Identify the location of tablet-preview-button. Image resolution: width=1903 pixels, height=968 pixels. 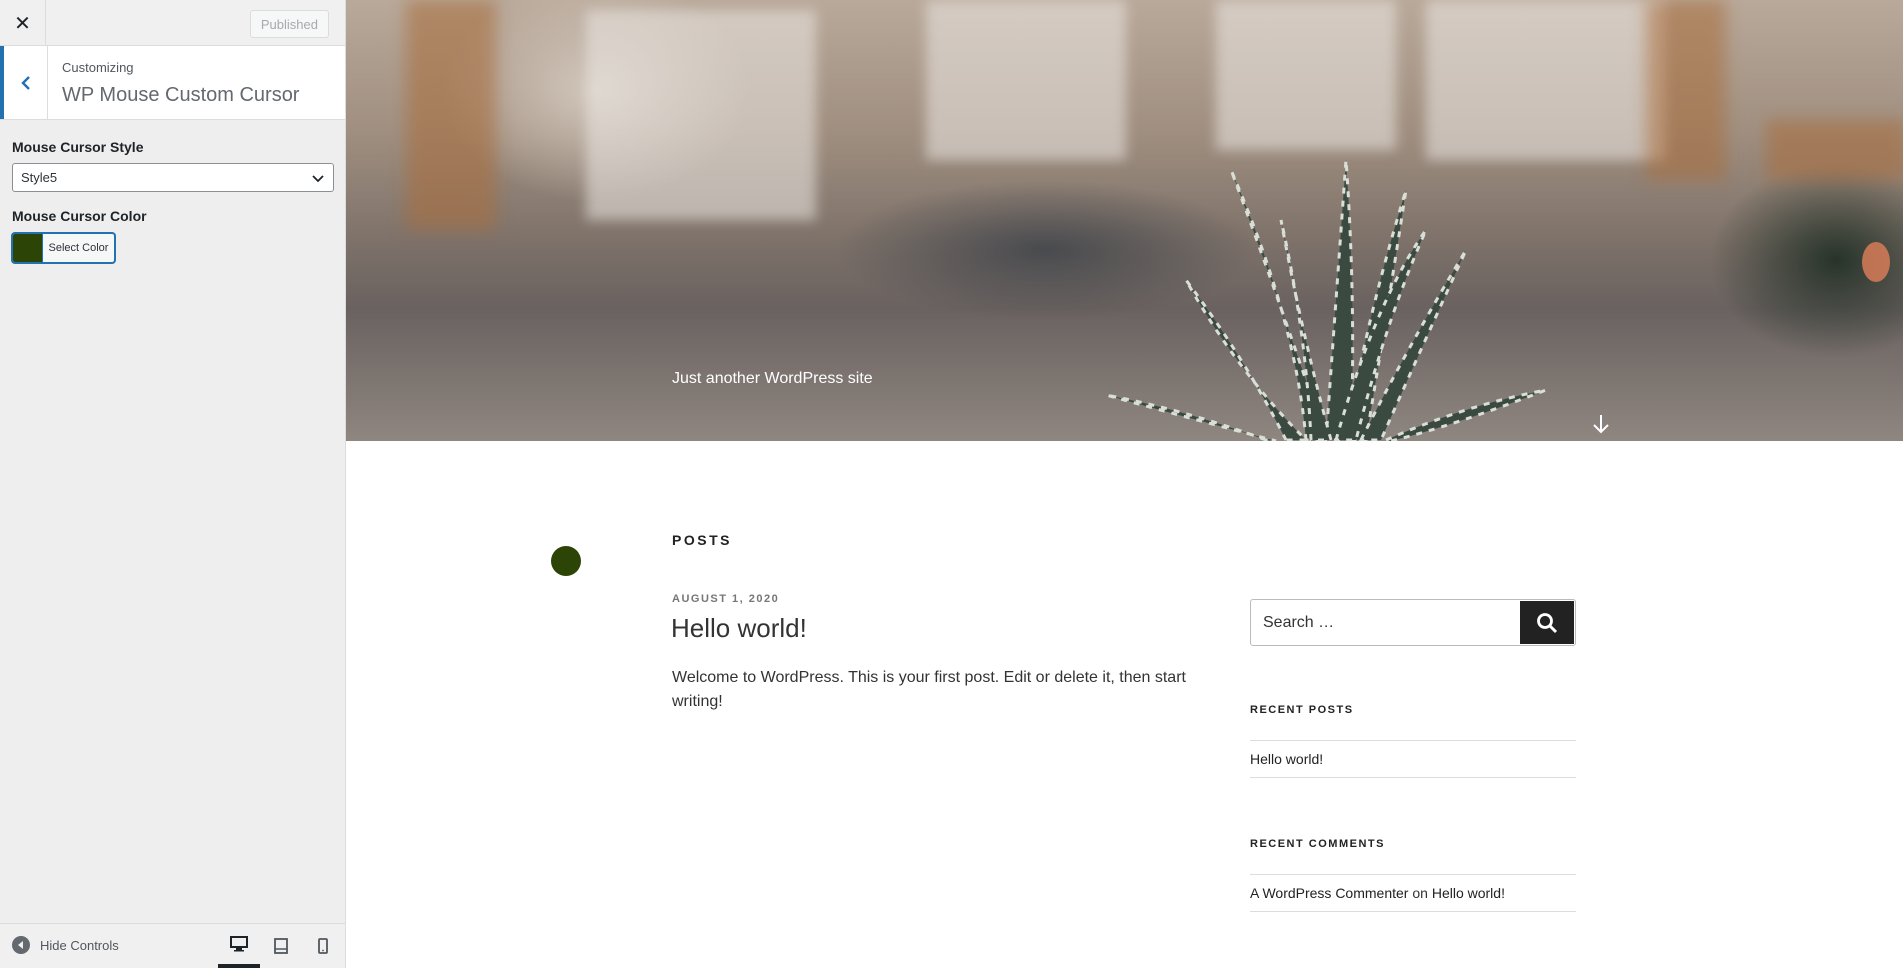
(281, 946).